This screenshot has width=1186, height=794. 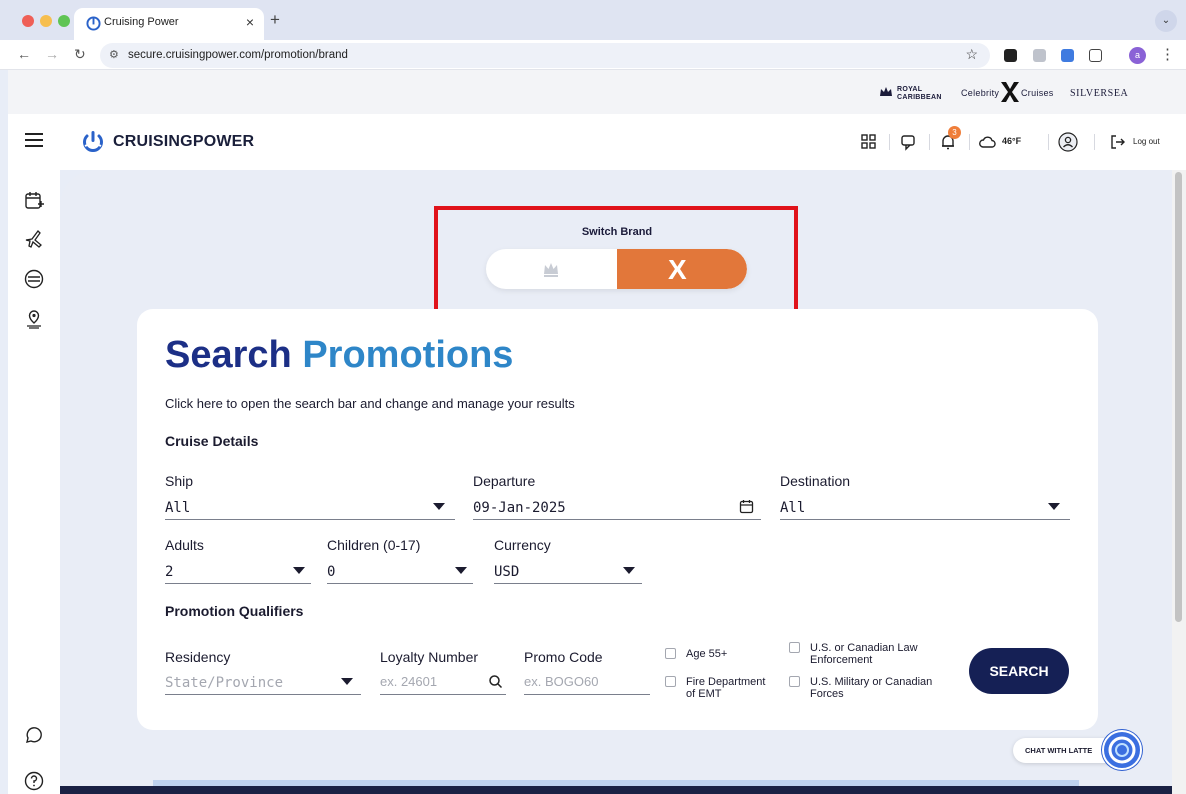 I want to click on site-settings-icon: ⚙, so click(x=114, y=54).